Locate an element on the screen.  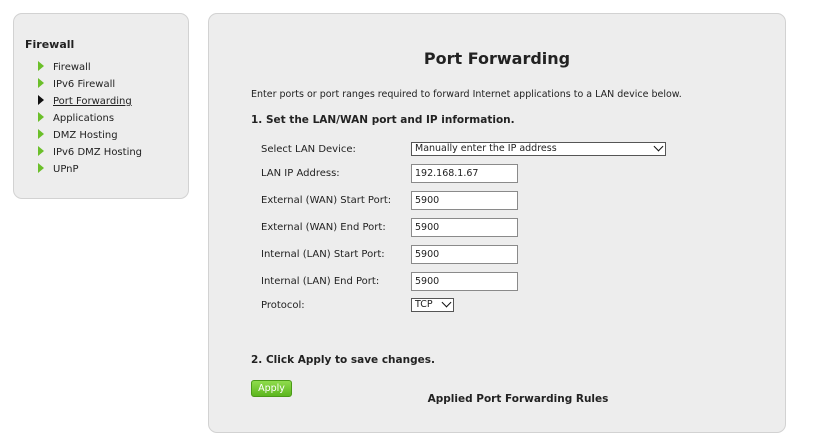
lan-device-select: Manually enter the IP address is located at coordinates (538, 148).